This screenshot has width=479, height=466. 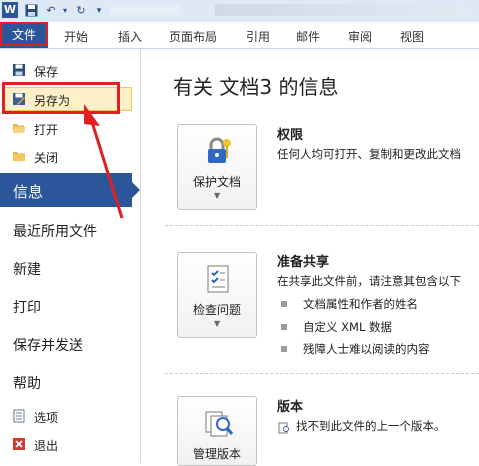 I want to click on page-title: 有关 文档3 的信息, so click(x=256, y=87).